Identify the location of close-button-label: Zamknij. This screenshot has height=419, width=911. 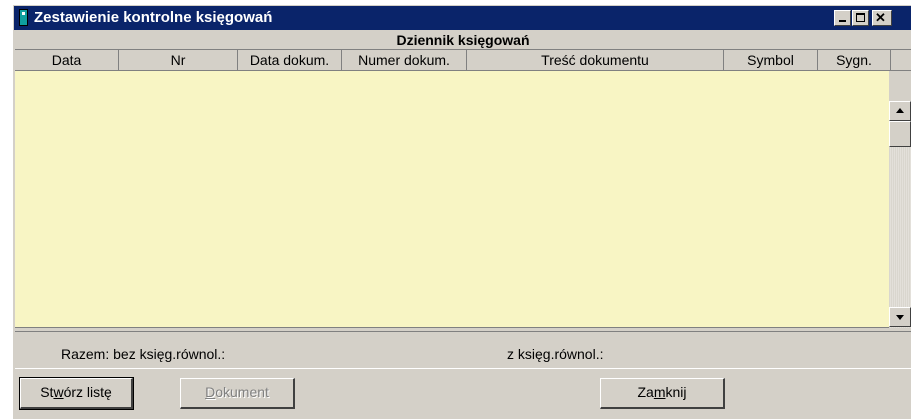
(662, 392).